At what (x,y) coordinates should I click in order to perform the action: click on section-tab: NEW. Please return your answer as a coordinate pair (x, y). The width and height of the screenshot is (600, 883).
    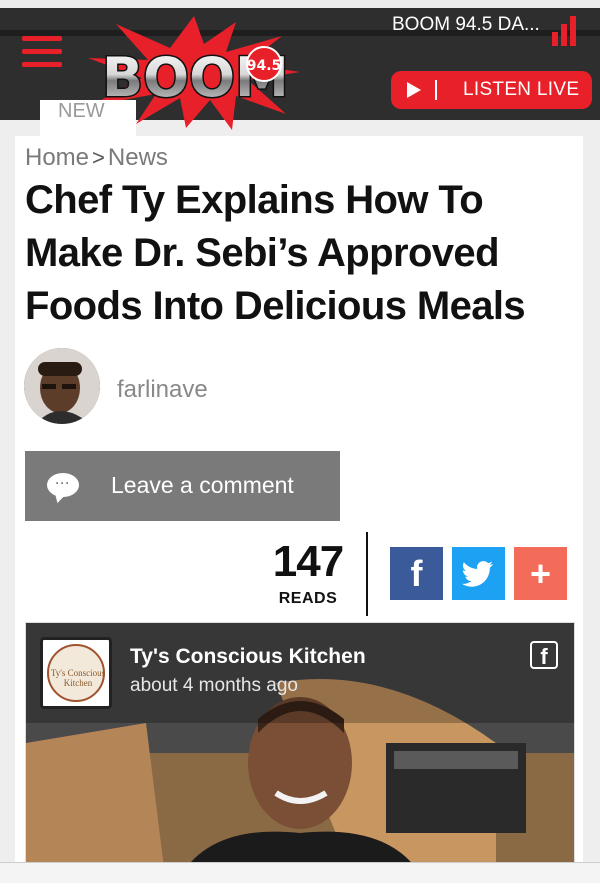
    Looking at the image, I should click on (88, 118).